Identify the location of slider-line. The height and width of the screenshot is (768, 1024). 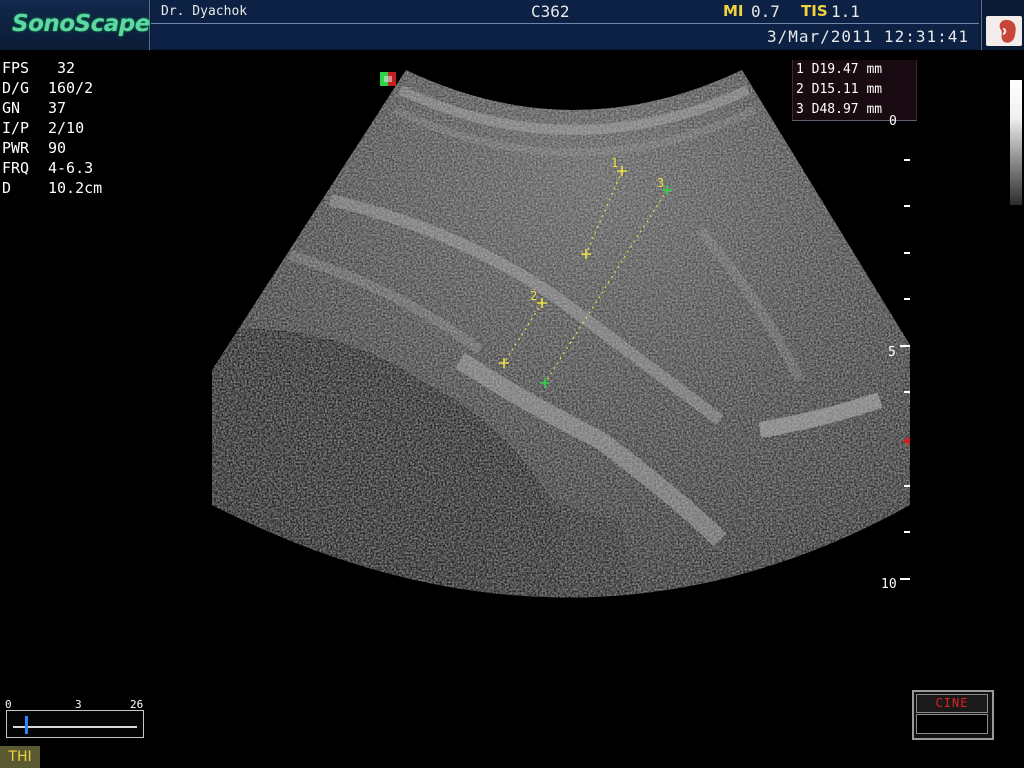
(75, 727).